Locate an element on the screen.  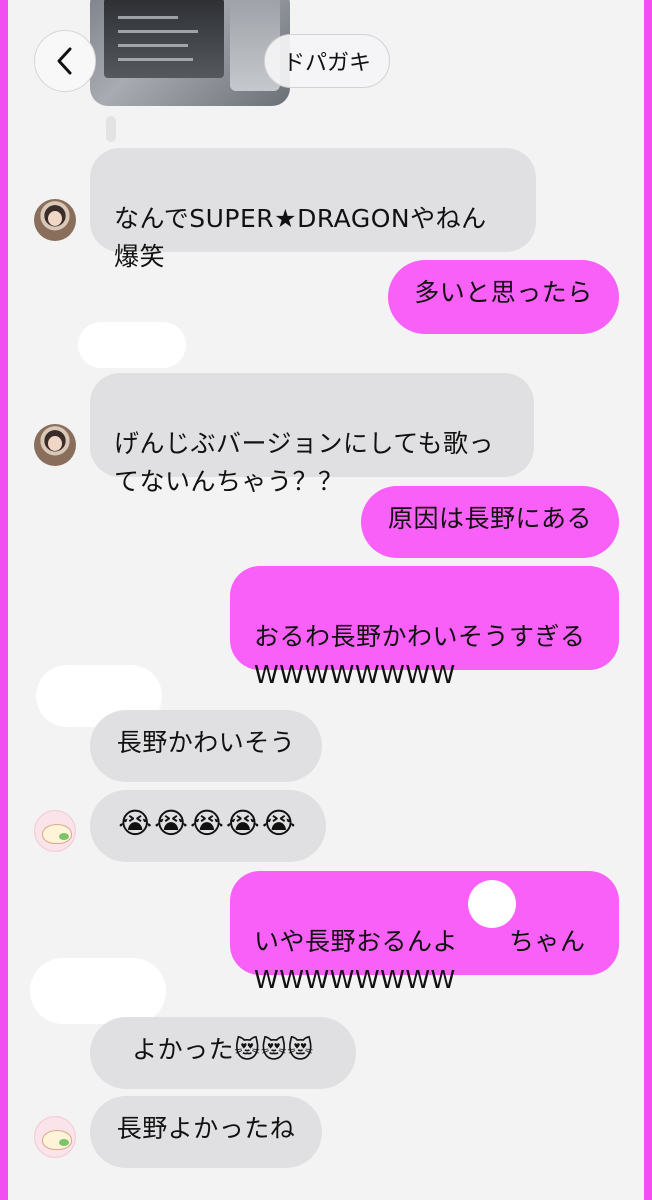
message-bubble: いや長野おるんよ ちゃん WWWWWWWW is located at coordinates (424, 932).